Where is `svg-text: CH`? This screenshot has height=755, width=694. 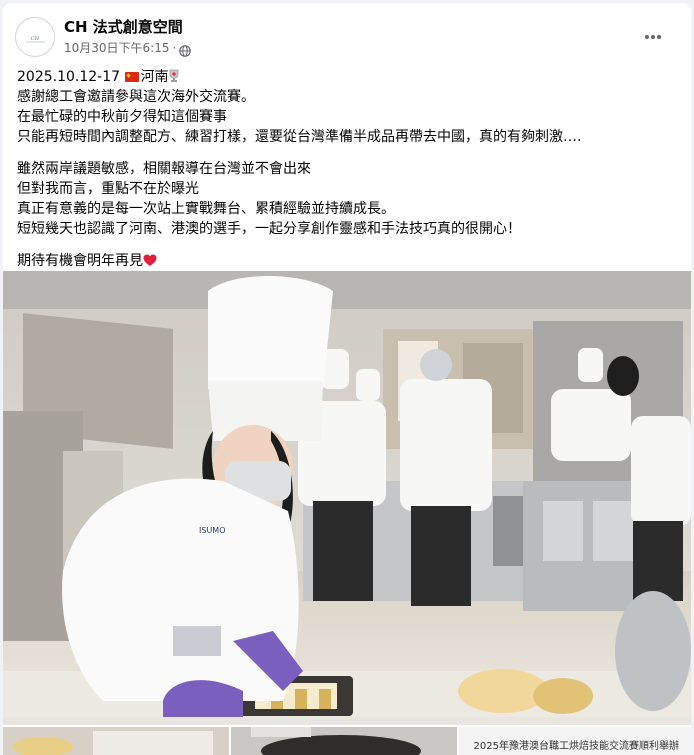
svg-text: CH is located at coordinates (35, 39).